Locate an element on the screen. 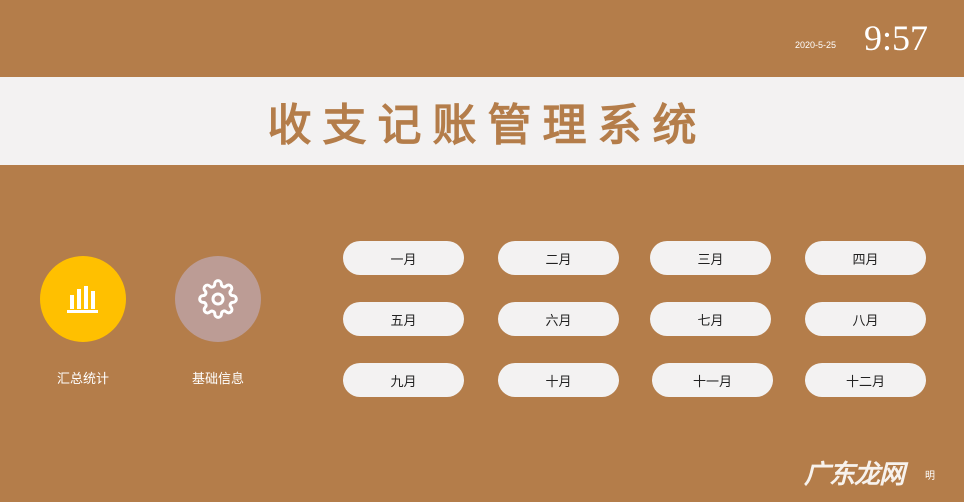 The height and width of the screenshot is (502, 964). month-button-6: 六月 is located at coordinates (558, 319).